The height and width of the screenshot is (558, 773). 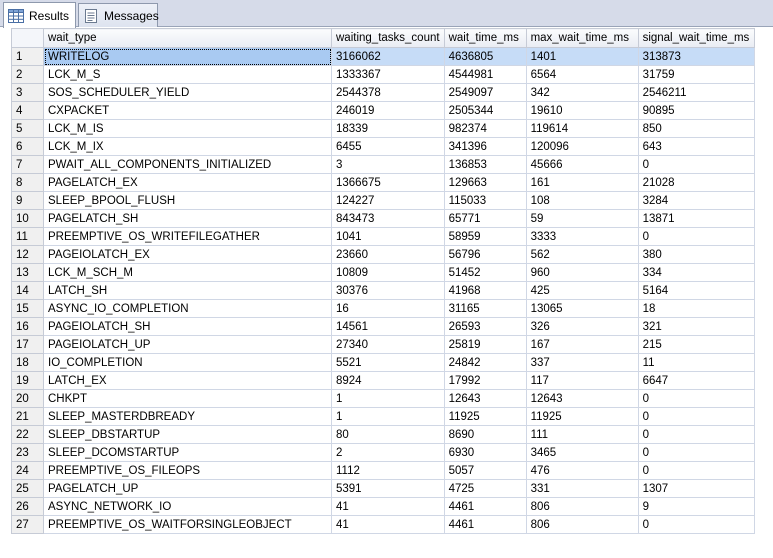 What do you see at coordinates (582, 470) in the screenshot?
I see `max-wait-time-ms-cell: 476` at bounding box center [582, 470].